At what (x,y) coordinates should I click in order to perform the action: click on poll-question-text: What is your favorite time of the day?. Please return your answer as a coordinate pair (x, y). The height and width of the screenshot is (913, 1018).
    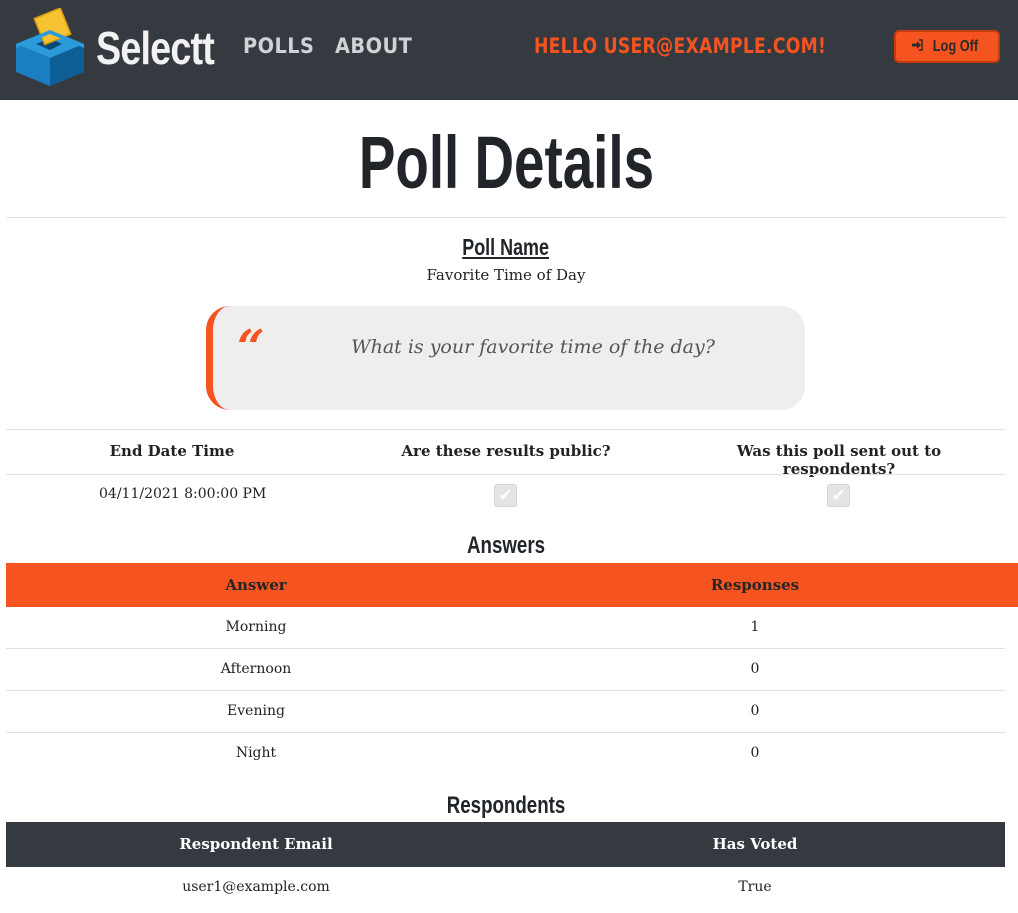
    Looking at the image, I should click on (533, 347).